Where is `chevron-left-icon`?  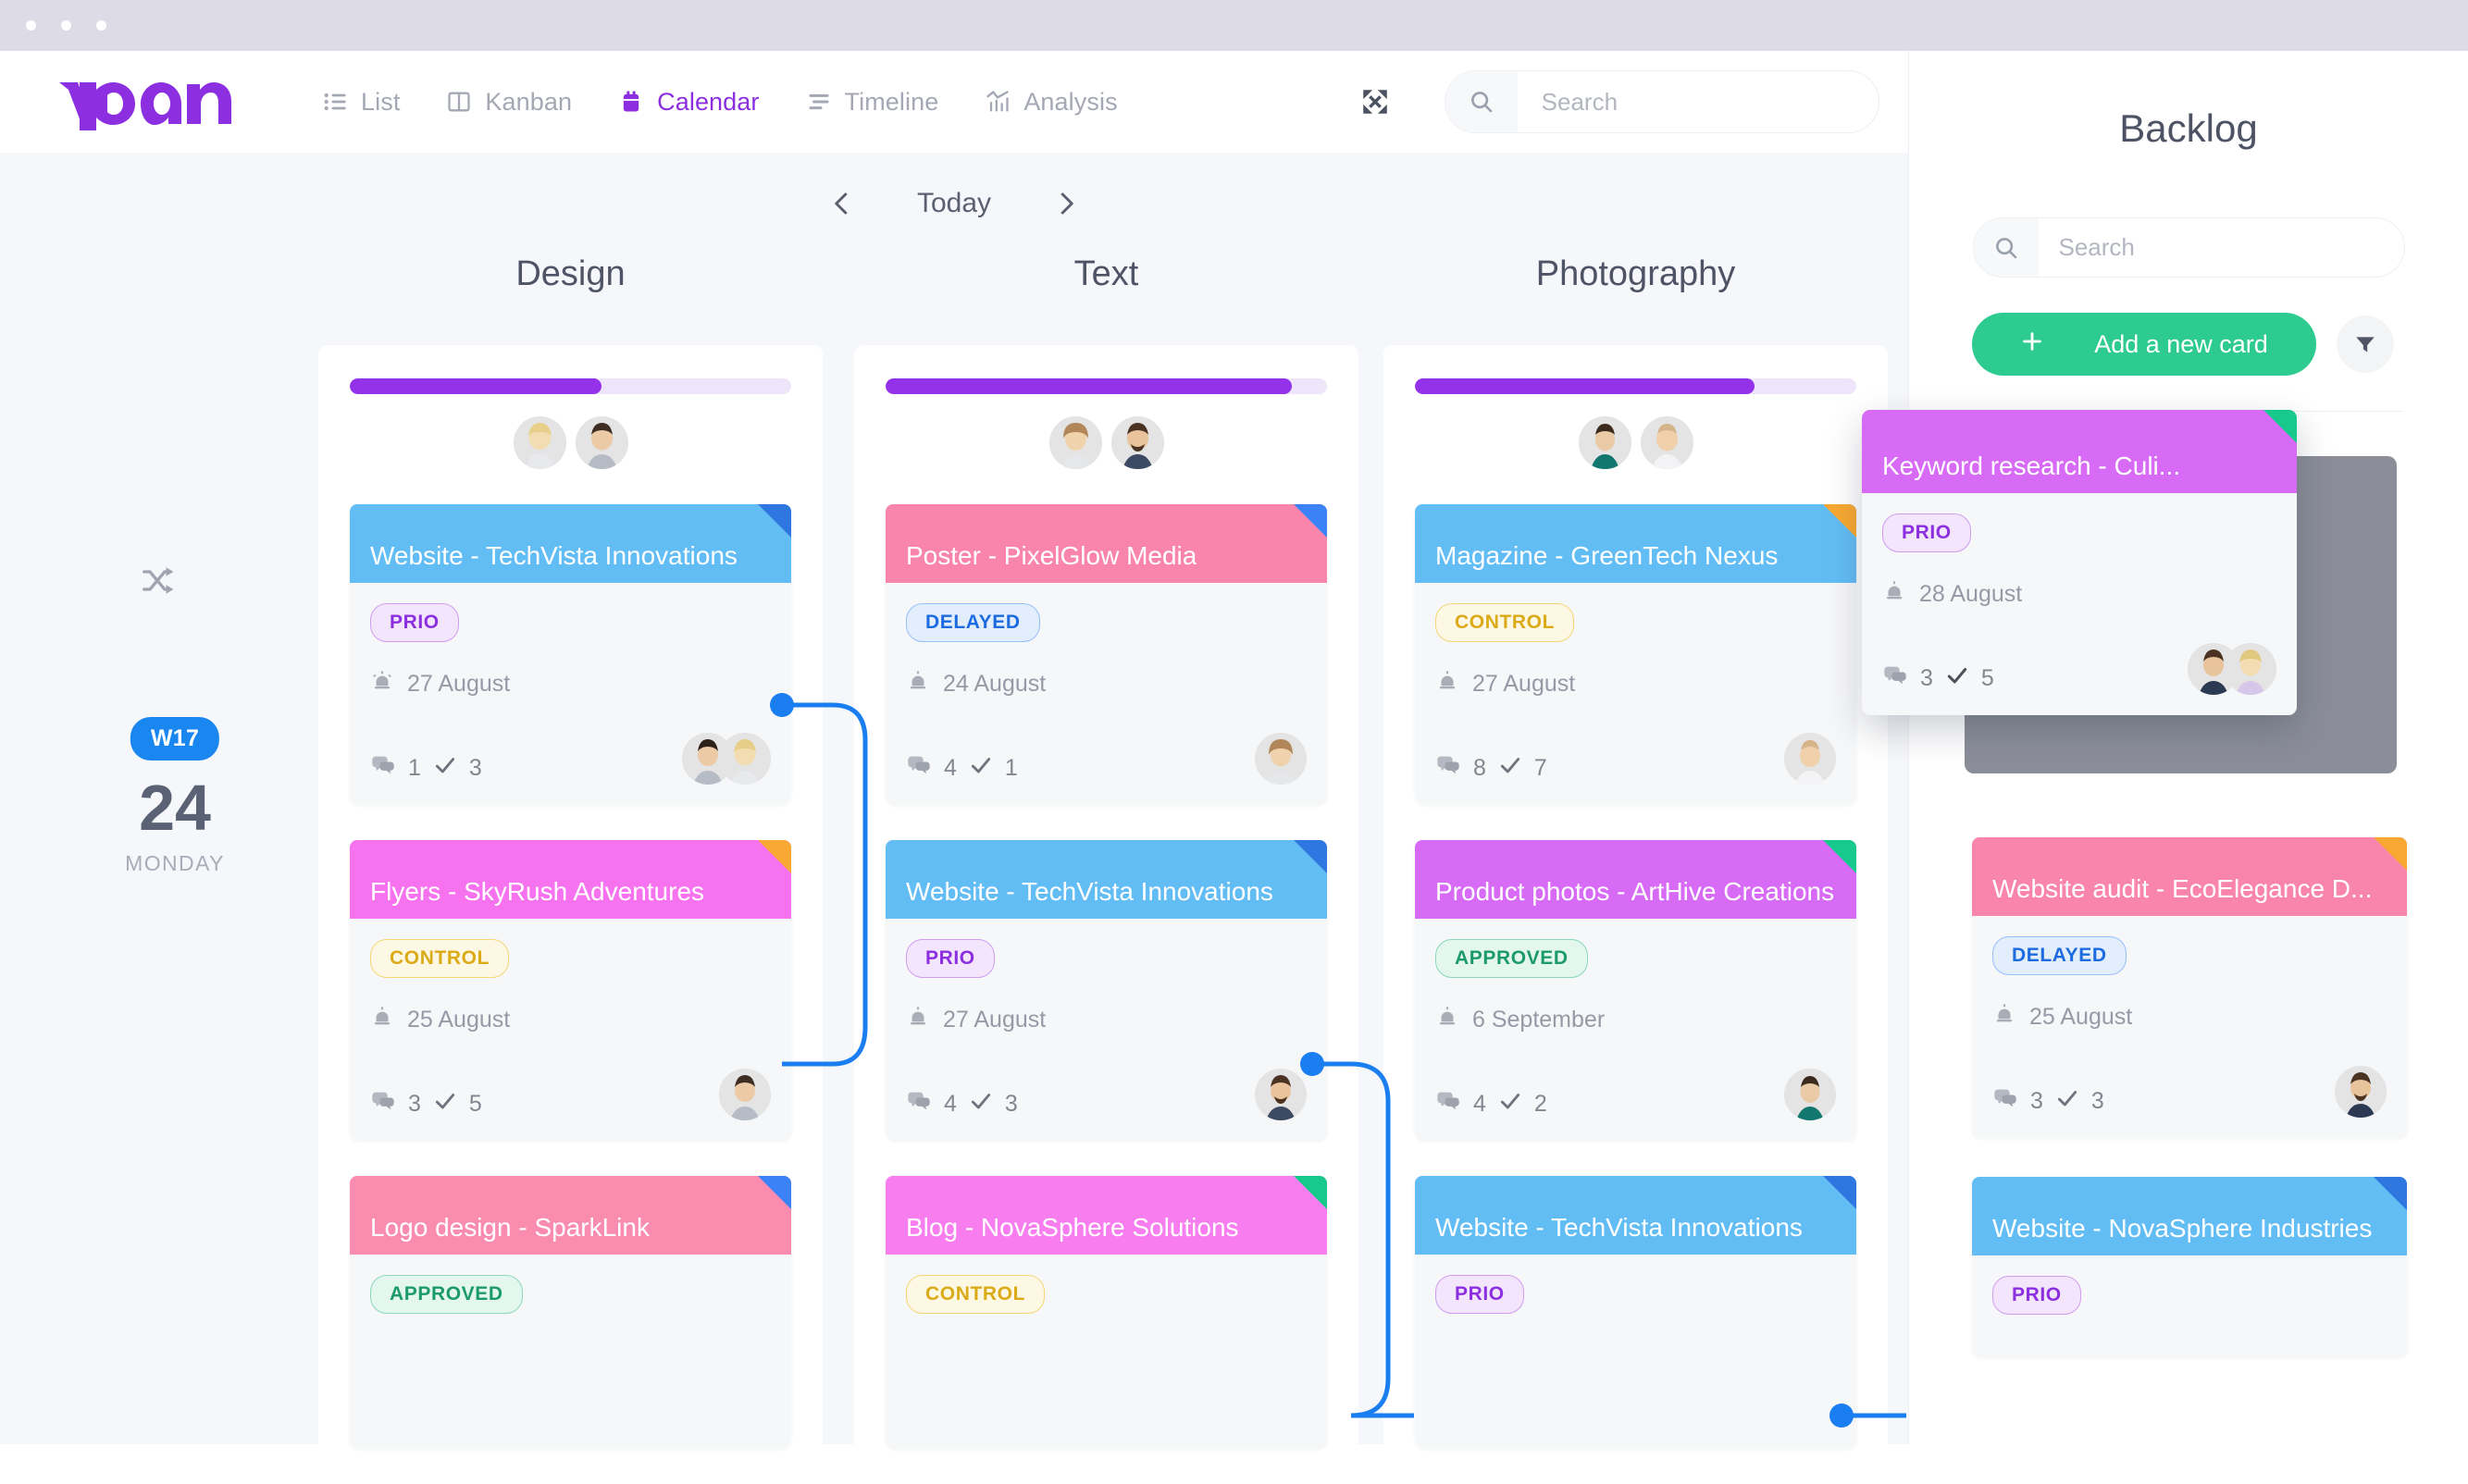 chevron-left-icon is located at coordinates (842, 204).